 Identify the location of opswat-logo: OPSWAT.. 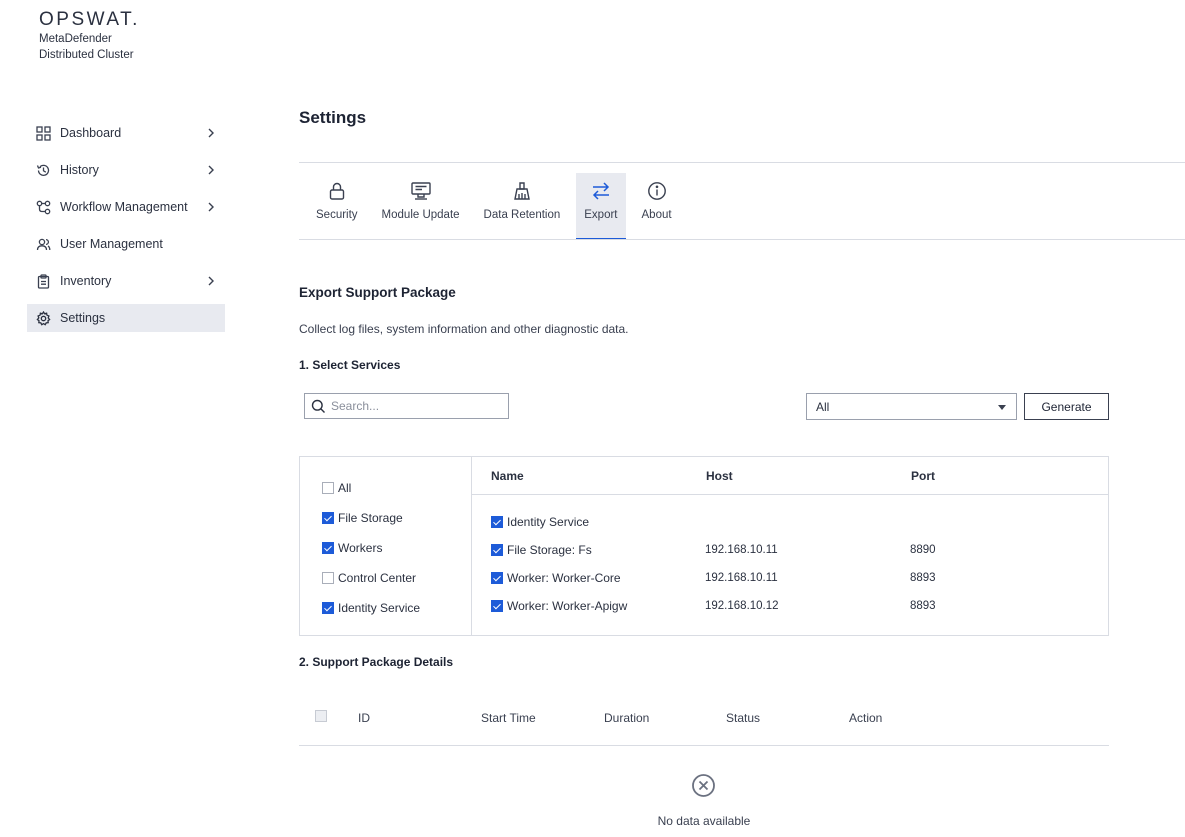
(89, 19).